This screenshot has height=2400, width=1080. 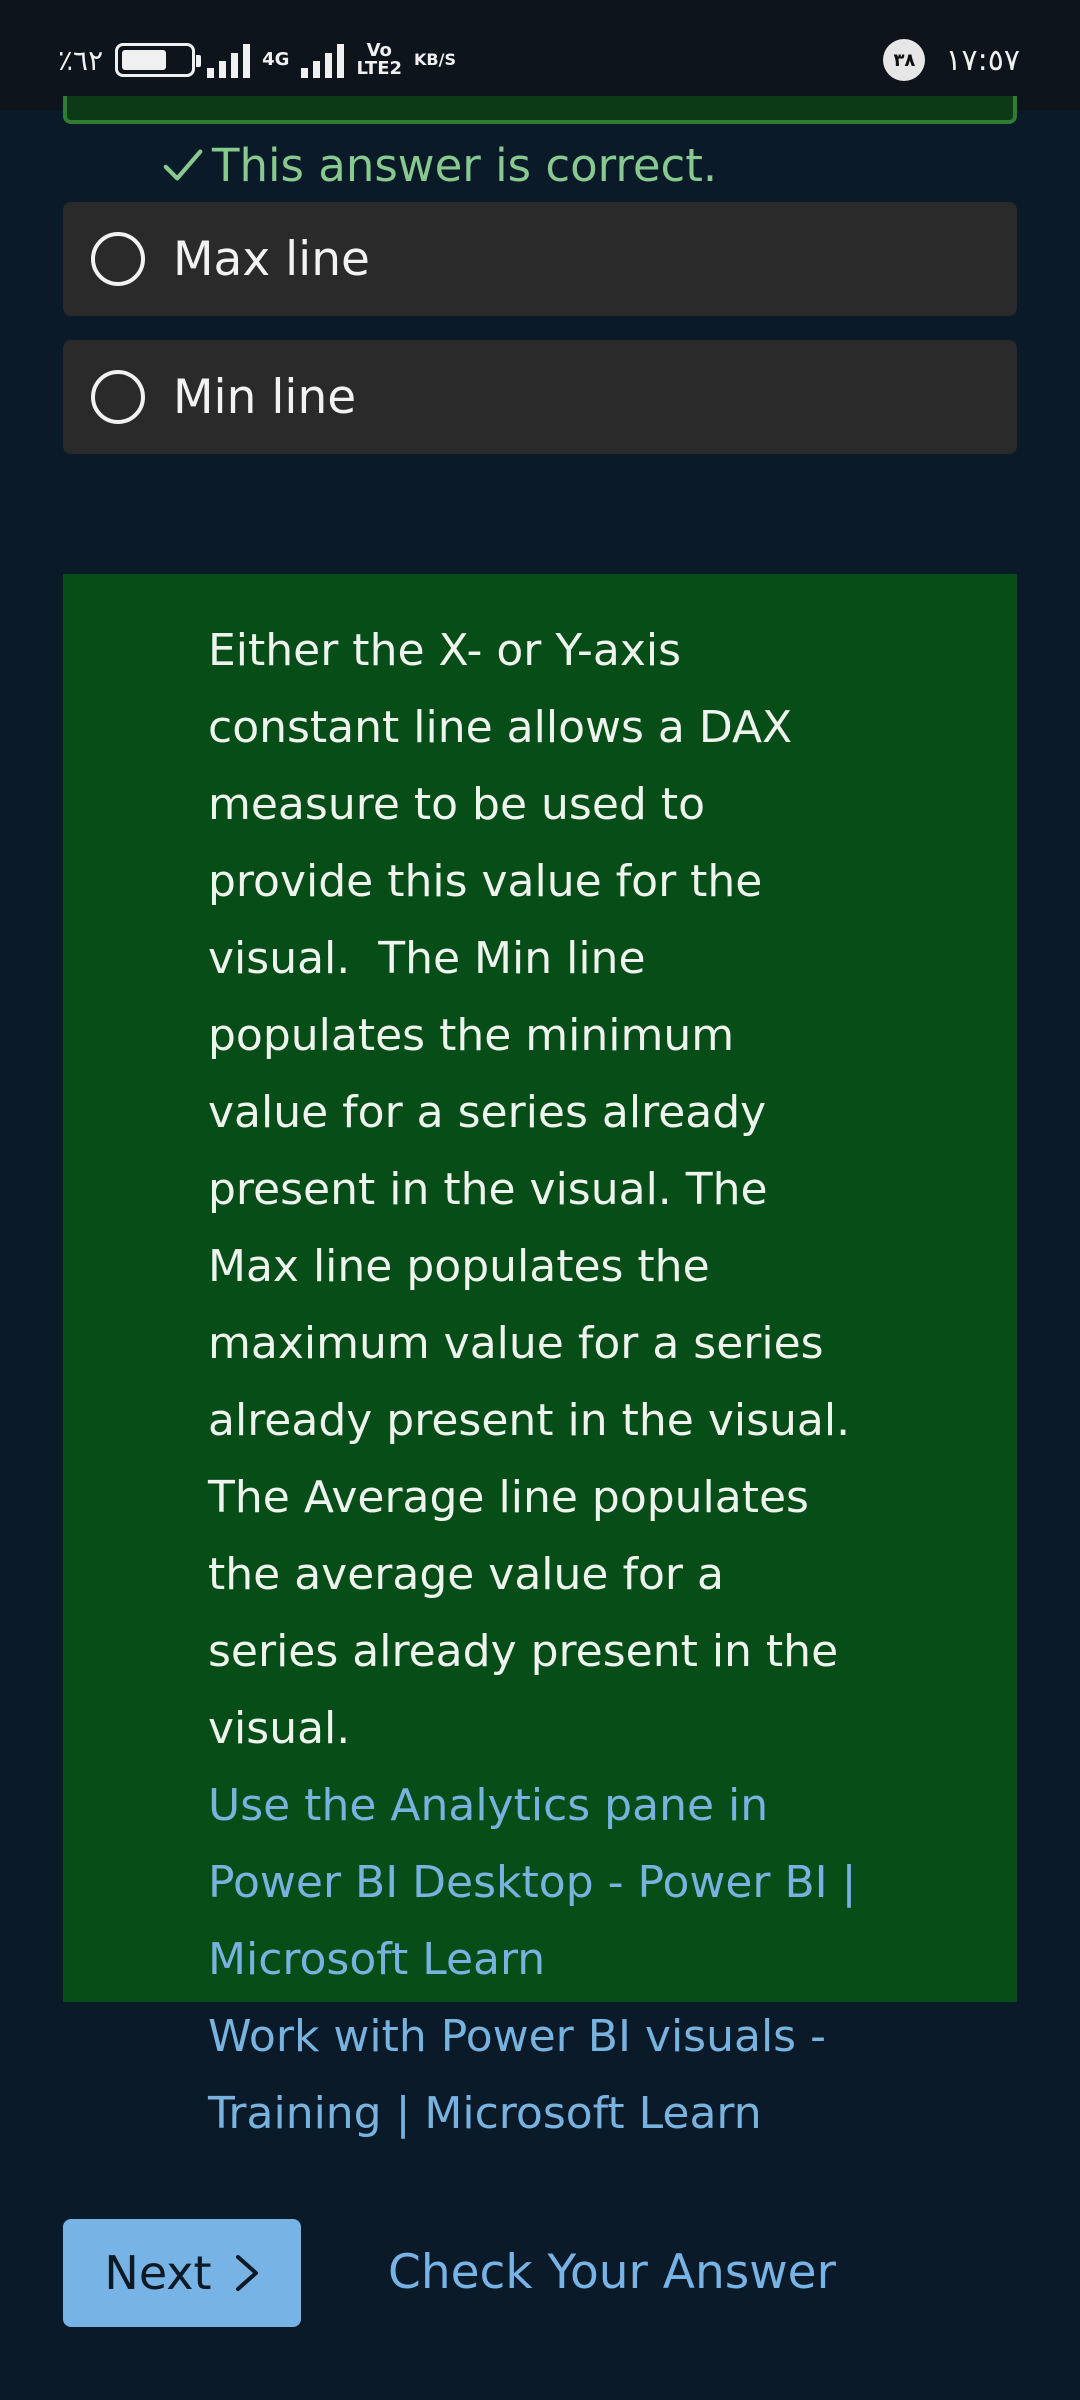 What do you see at coordinates (540, 259) in the screenshot?
I see `option-max-line: Max line` at bounding box center [540, 259].